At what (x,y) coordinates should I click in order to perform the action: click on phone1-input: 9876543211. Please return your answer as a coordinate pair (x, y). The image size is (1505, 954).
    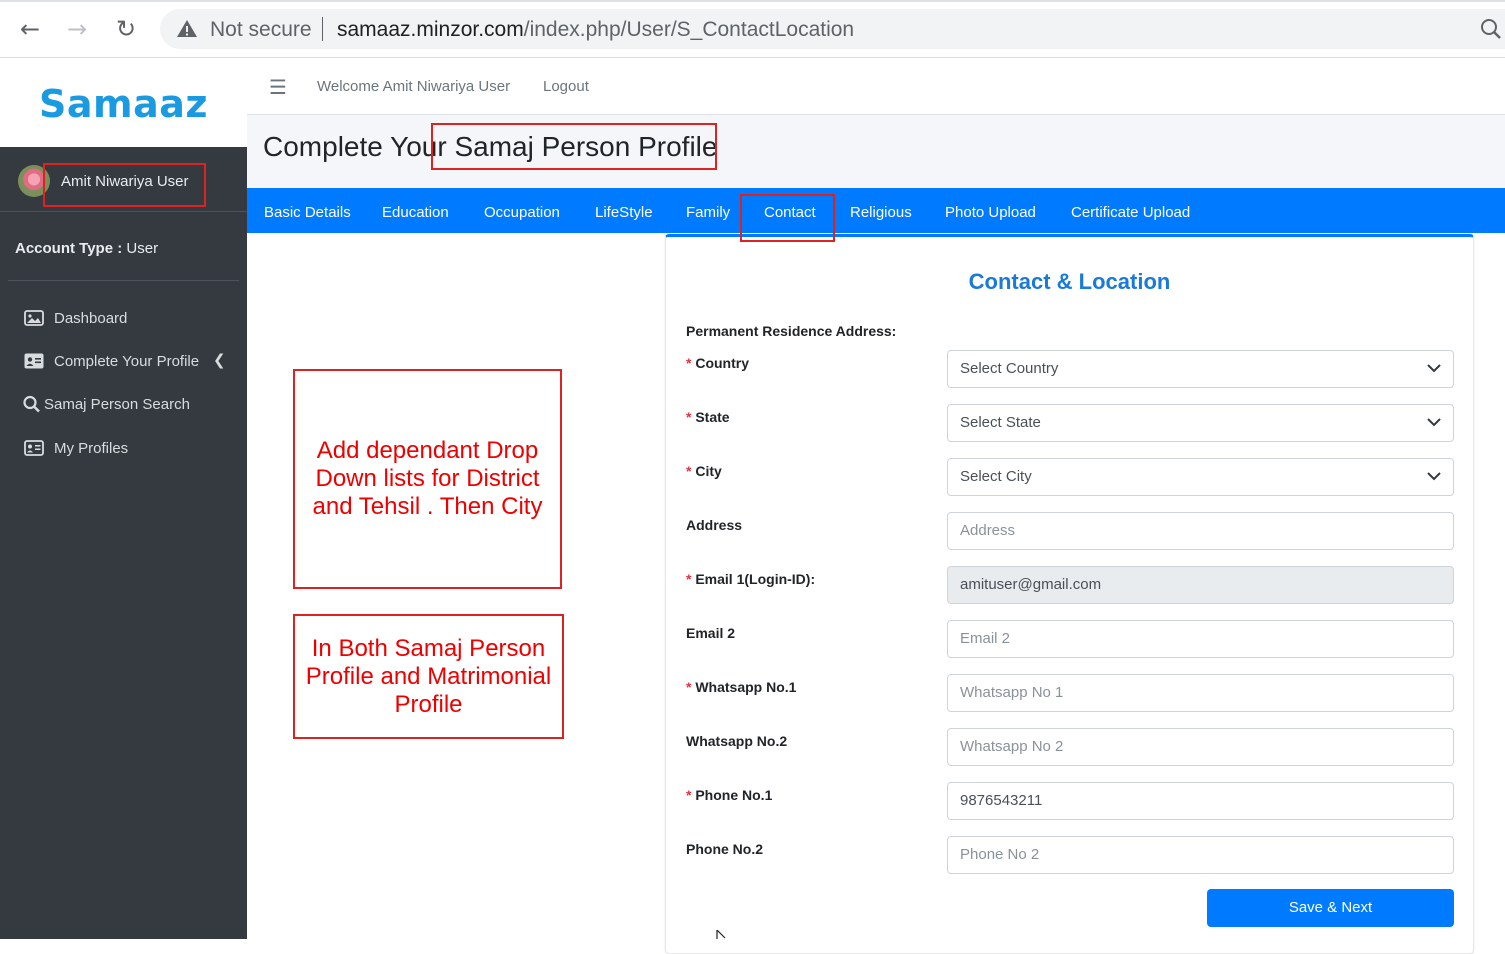
    Looking at the image, I should click on (1200, 801).